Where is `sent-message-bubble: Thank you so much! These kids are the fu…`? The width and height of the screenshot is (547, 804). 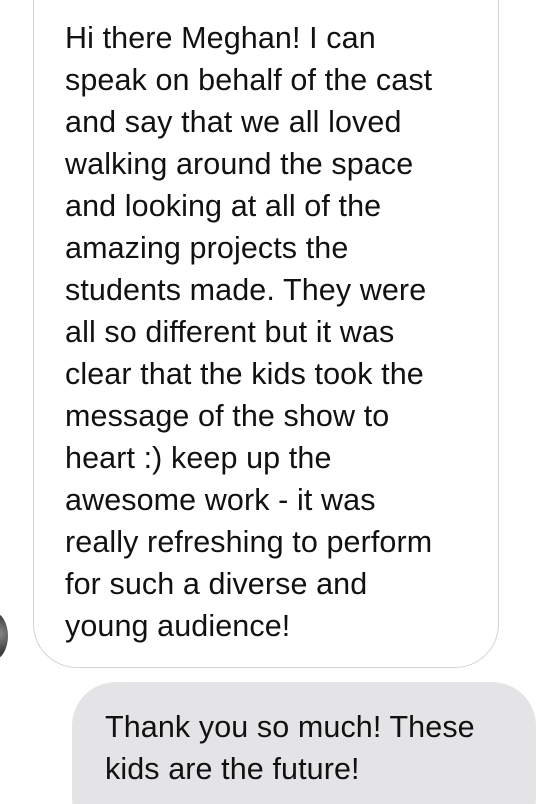 sent-message-bubble: Thank you so much! These kids are the fu… is located at coordinates (304, 743).